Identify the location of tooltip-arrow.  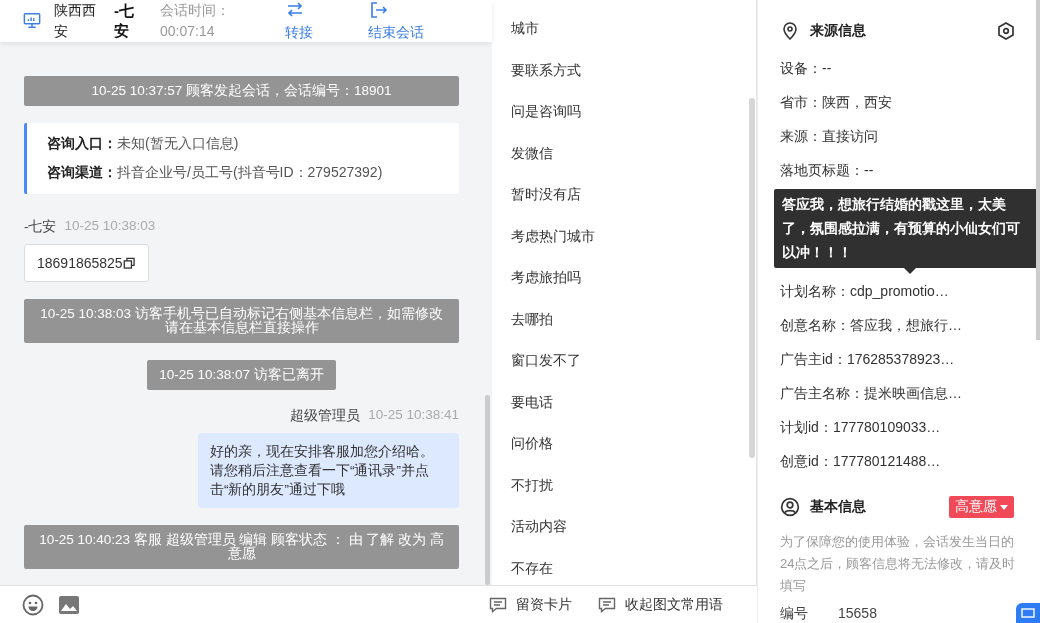
(910, 271).